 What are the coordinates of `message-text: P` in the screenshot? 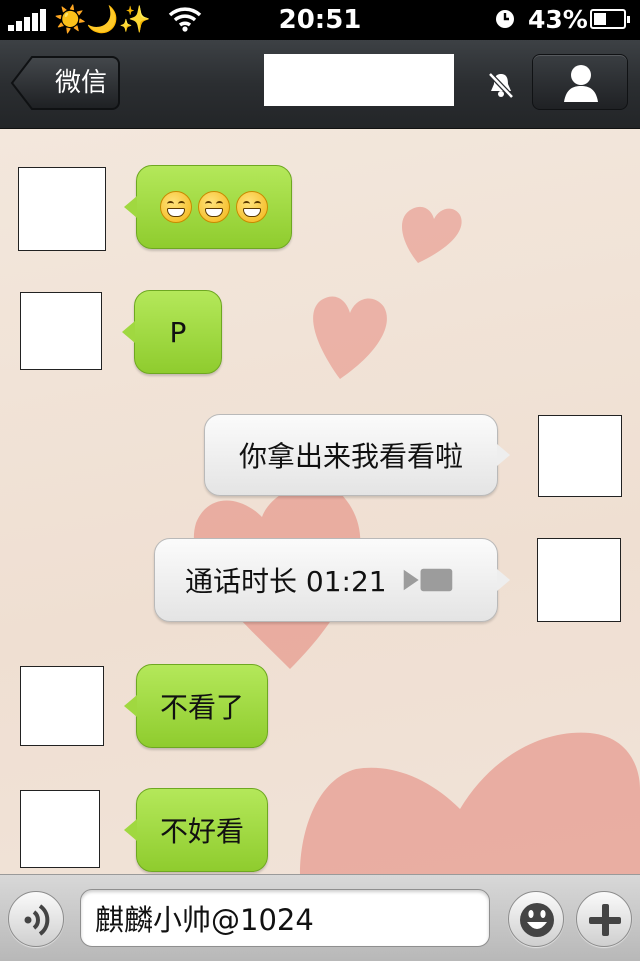 It's located at (178, 332).